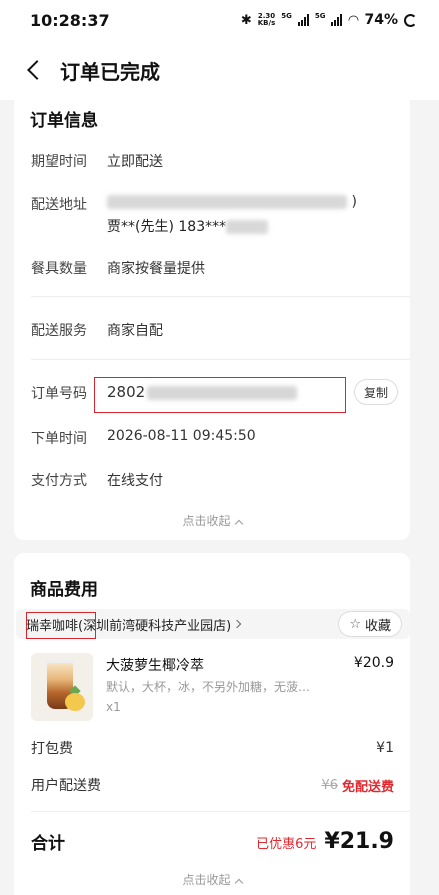 The width and height of the screenshot is (439, 895). Describe the element at coordinates (220, 395) in the screenshot. I see `order-number-highlight` at that location.